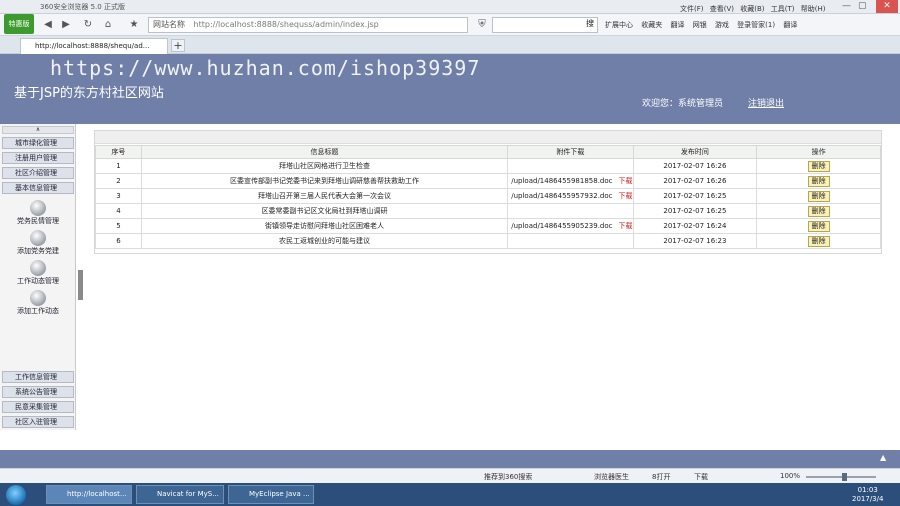  What do you see at coordinates (38, 143) in the screenshot?
I see `sidebar-item: 城市绿化管理` at bounding box center [38, 143].